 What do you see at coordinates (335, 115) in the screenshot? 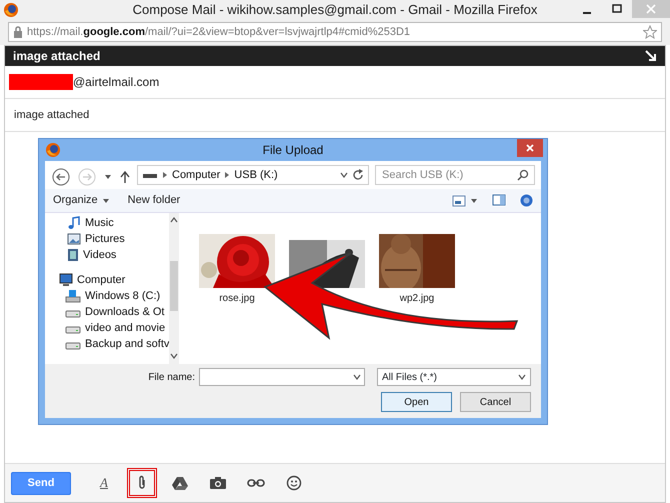
I see `subject-field: image attached` at bounding box center [335, 115].